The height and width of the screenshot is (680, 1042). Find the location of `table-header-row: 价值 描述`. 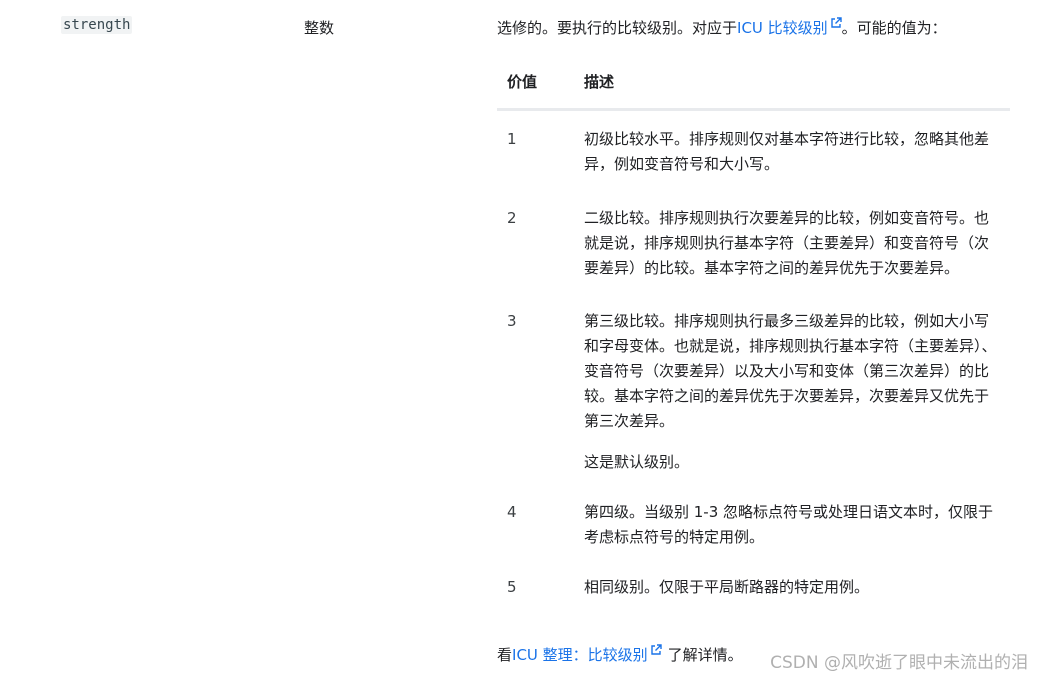

table-header-row: 价值 描述 is located at coordinates (753, 85).